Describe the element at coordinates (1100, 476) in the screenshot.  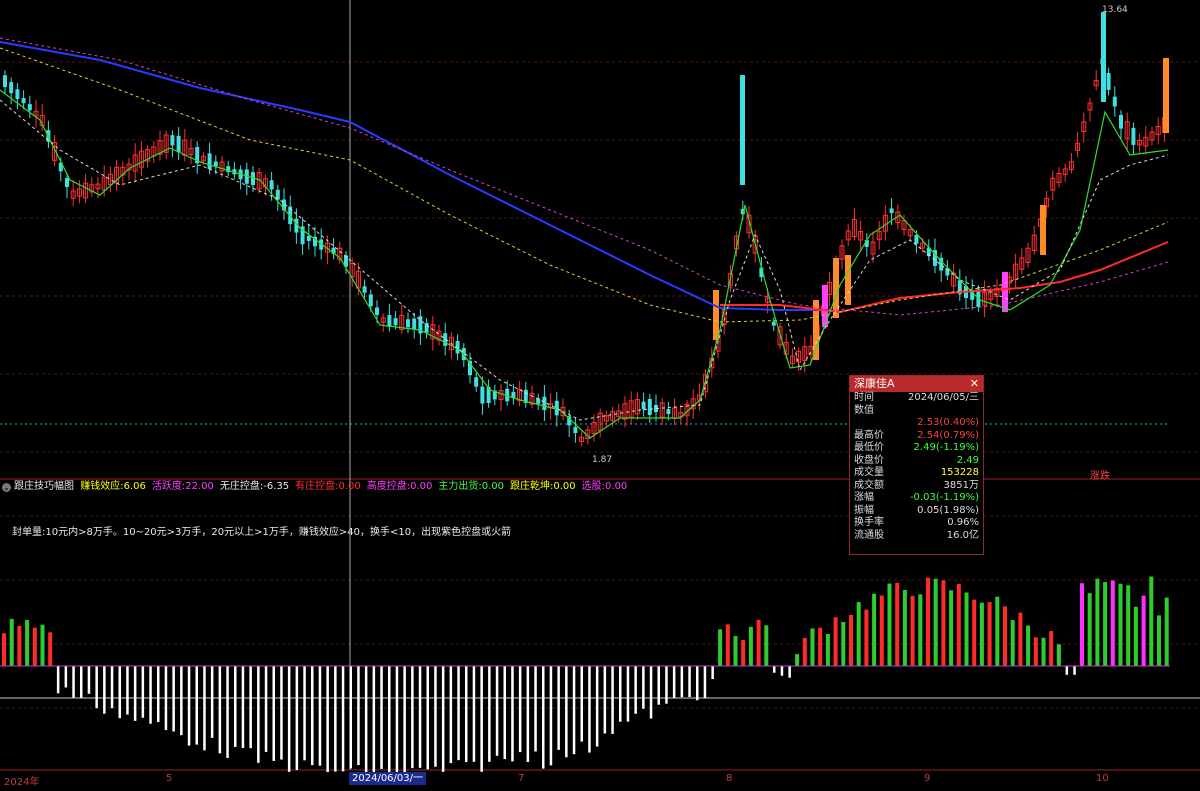
I see `change-tag: 涨跌` at that location.